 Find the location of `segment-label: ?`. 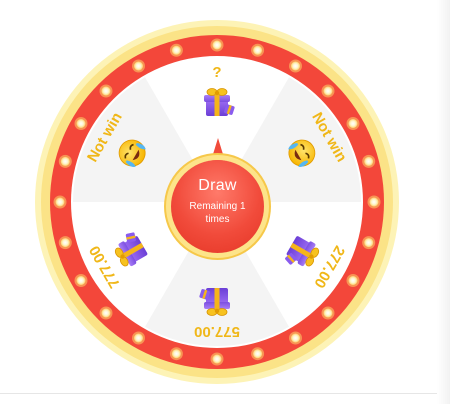

segment-label: ? is located at coordinates (216, 72).